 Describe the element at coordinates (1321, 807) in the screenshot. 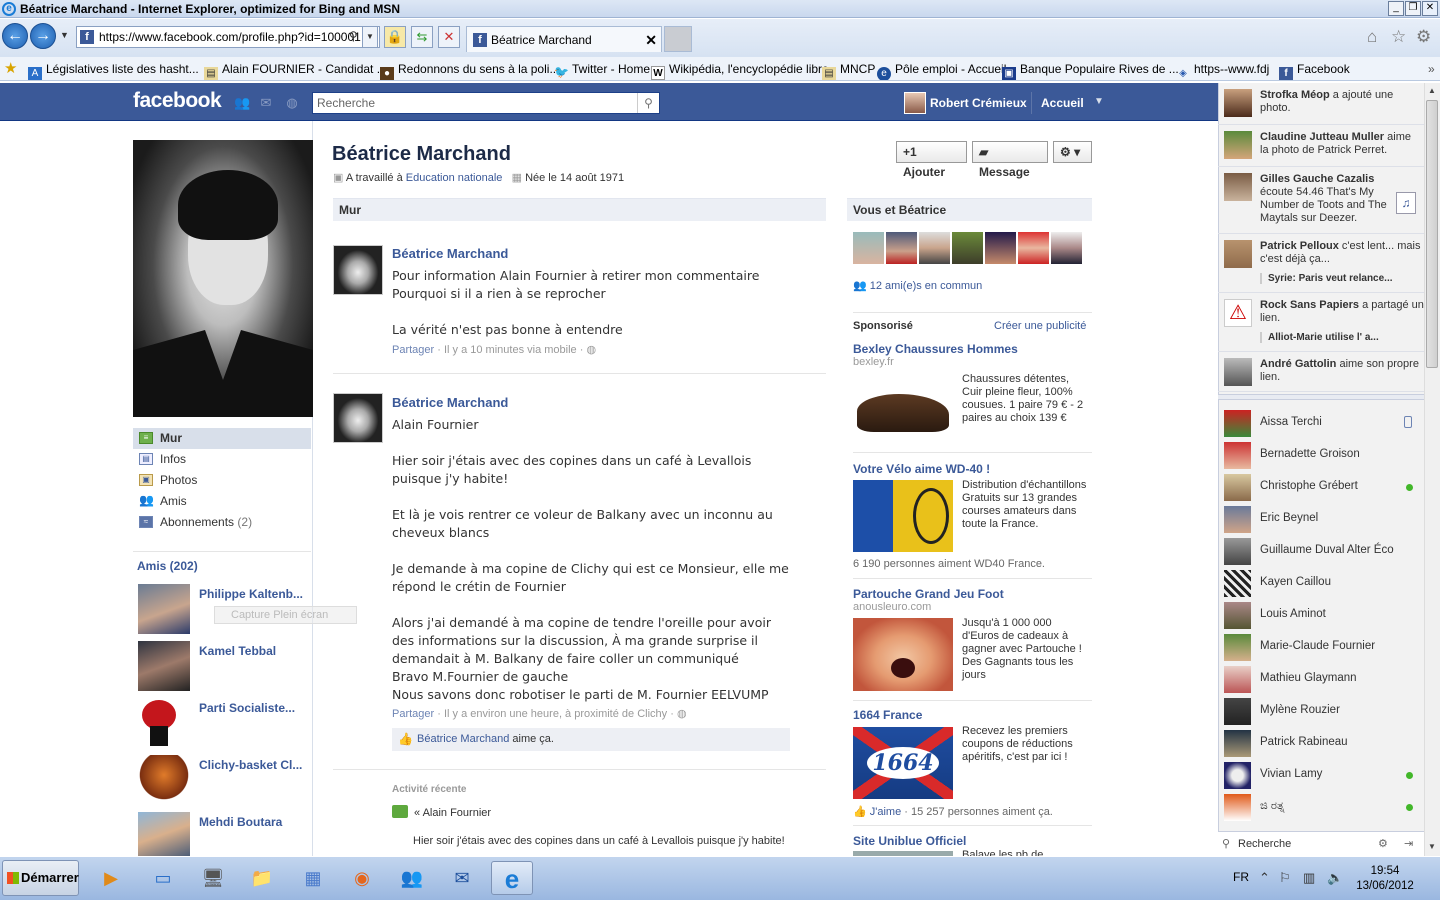

I see `chat-contact: ಜಿ ರತ್ನ` at that location.